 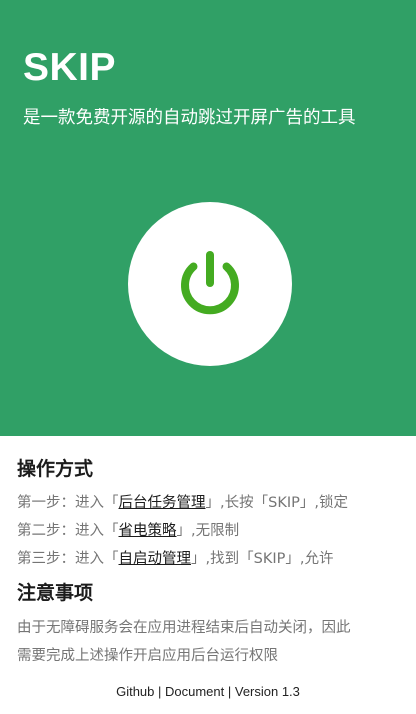 I want to click on footer: Github | Document | Version 1.3, so click(x=208, y=692).